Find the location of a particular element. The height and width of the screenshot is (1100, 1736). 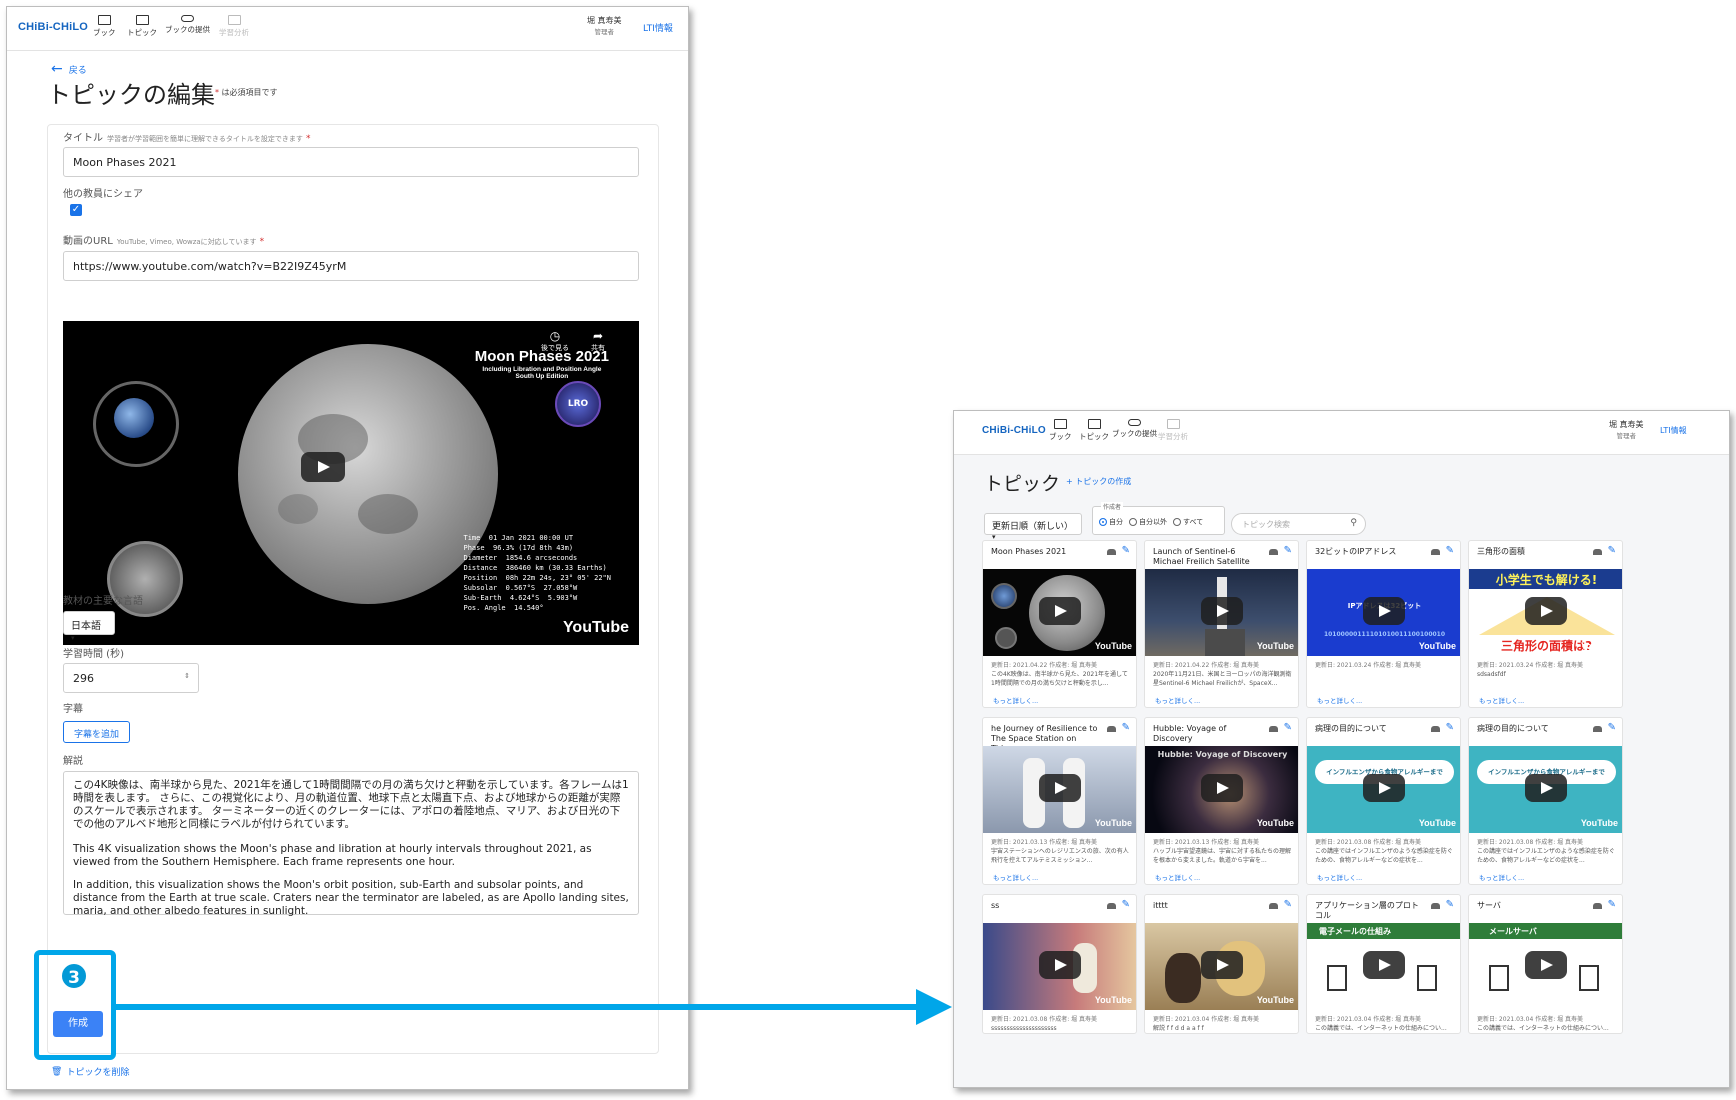

thumb-text: Hubble: Voyage of Discovery is located at coordinates (1222, 754).